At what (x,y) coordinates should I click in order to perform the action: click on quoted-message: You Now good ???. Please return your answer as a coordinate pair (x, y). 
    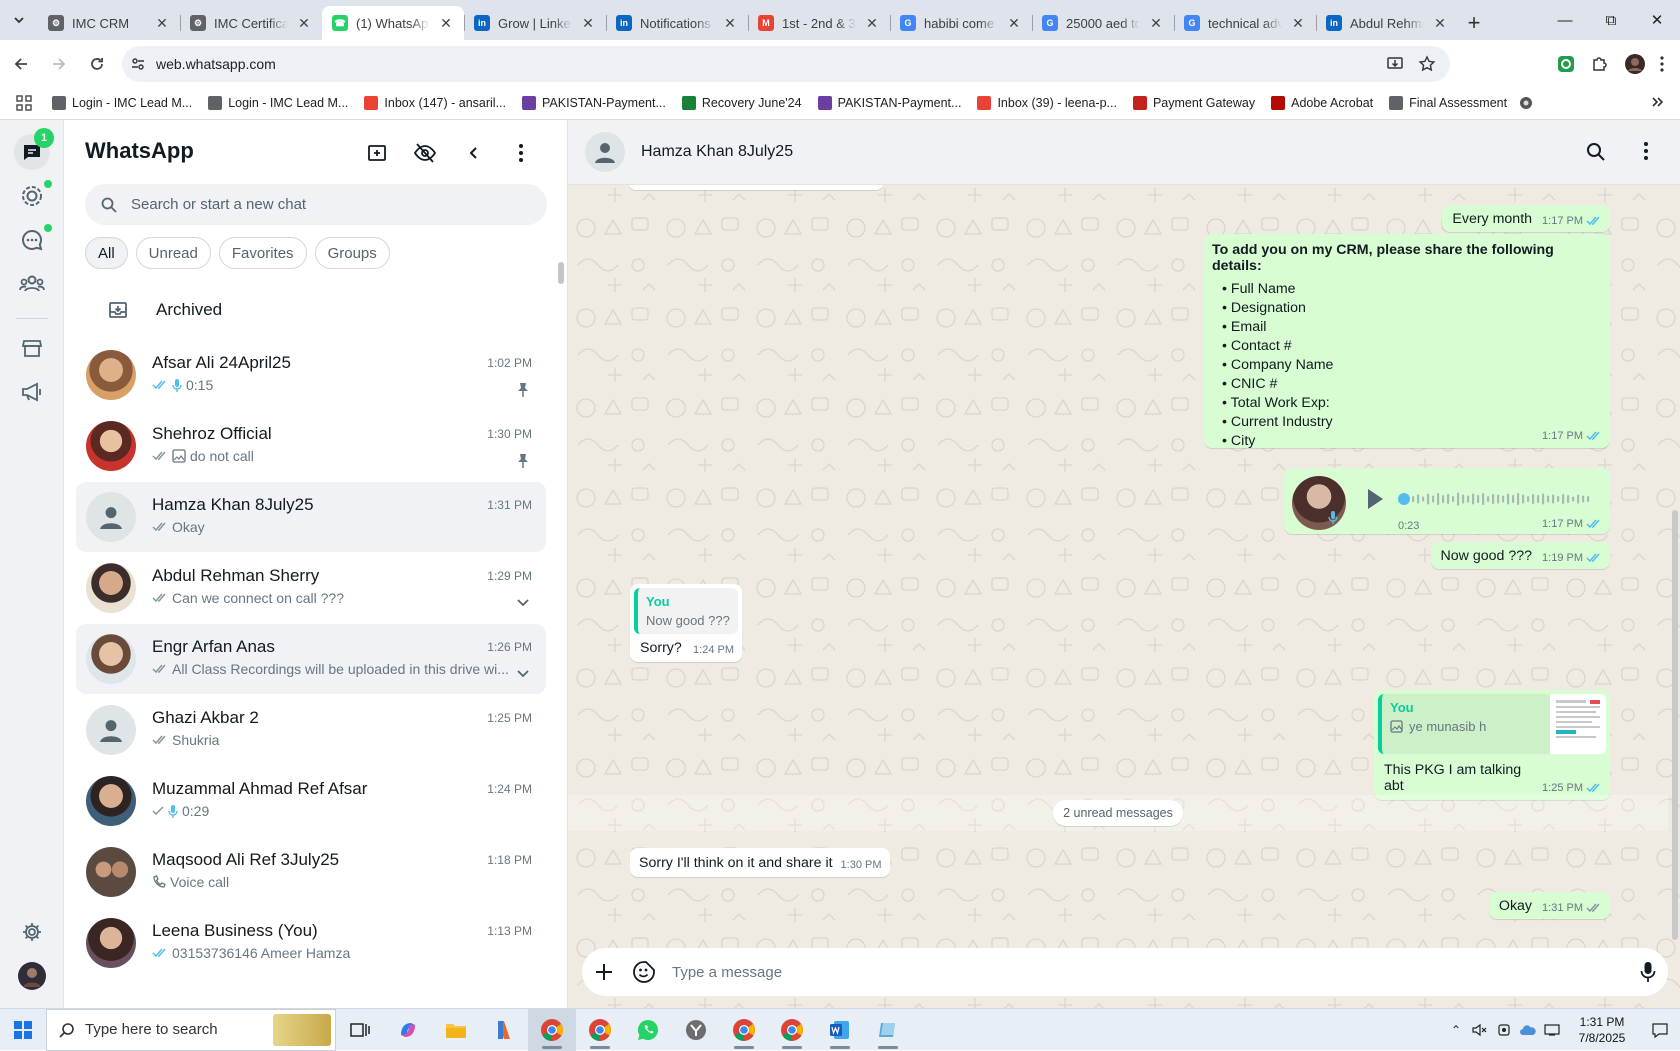
    Looking at the image, I should click on (686, 611).